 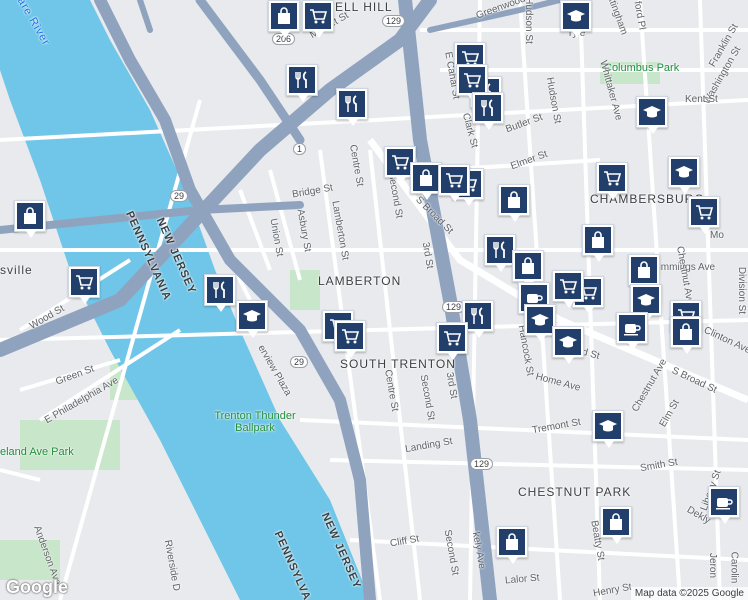 I want to click on map-attribution: Map data ©2025 Google, so click(x=689, y=593).